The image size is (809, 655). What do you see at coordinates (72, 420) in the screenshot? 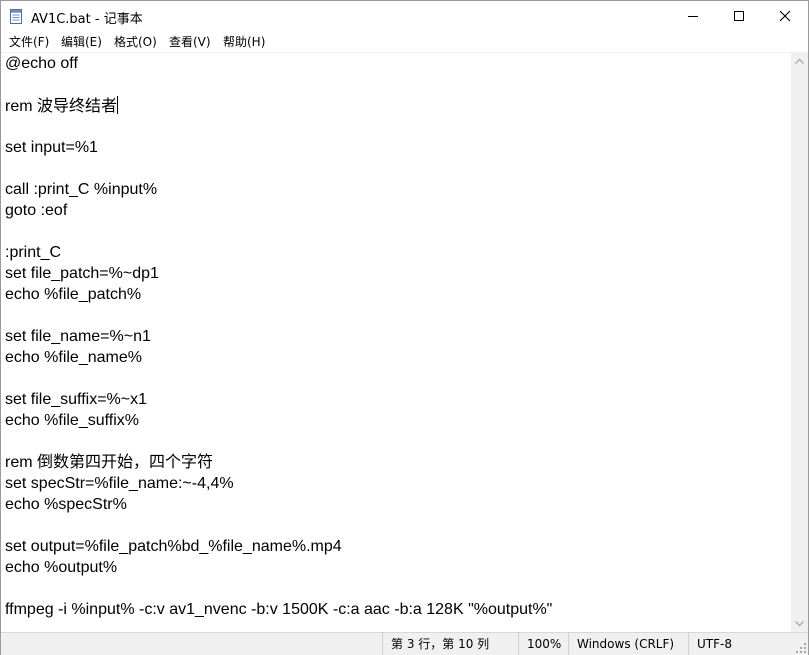
I see `editor-line-18: echo %file_suffix%` at bounding box center [72, 420].